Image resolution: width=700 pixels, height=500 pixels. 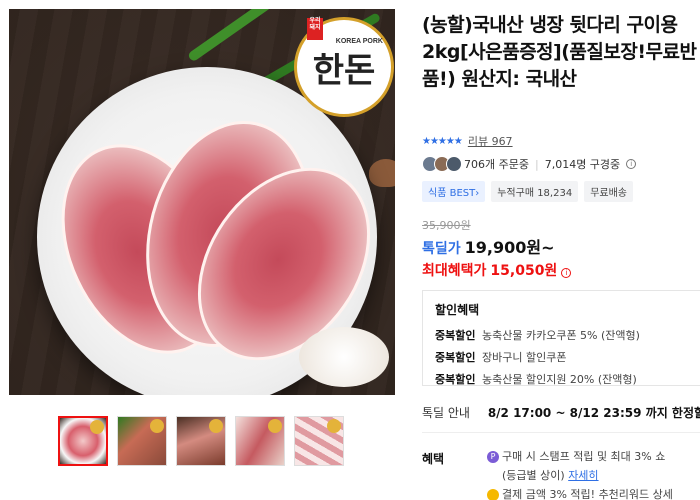 What do you see at coordinates (344, 357) in the screenshot?
I see `garlic` at bounding box center [344, 357].